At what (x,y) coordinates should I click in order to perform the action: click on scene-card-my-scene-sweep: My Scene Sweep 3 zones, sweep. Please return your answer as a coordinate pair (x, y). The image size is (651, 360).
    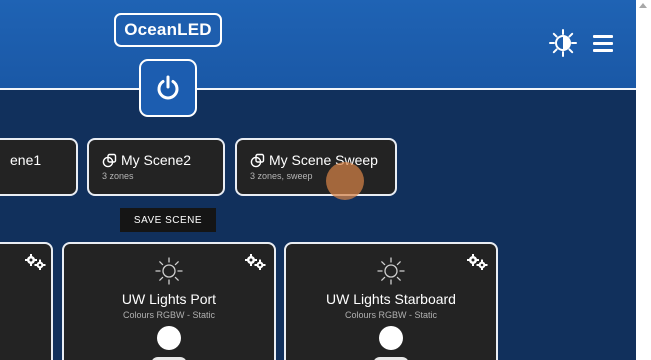
    Looking at the image, I should click on (316, 167).